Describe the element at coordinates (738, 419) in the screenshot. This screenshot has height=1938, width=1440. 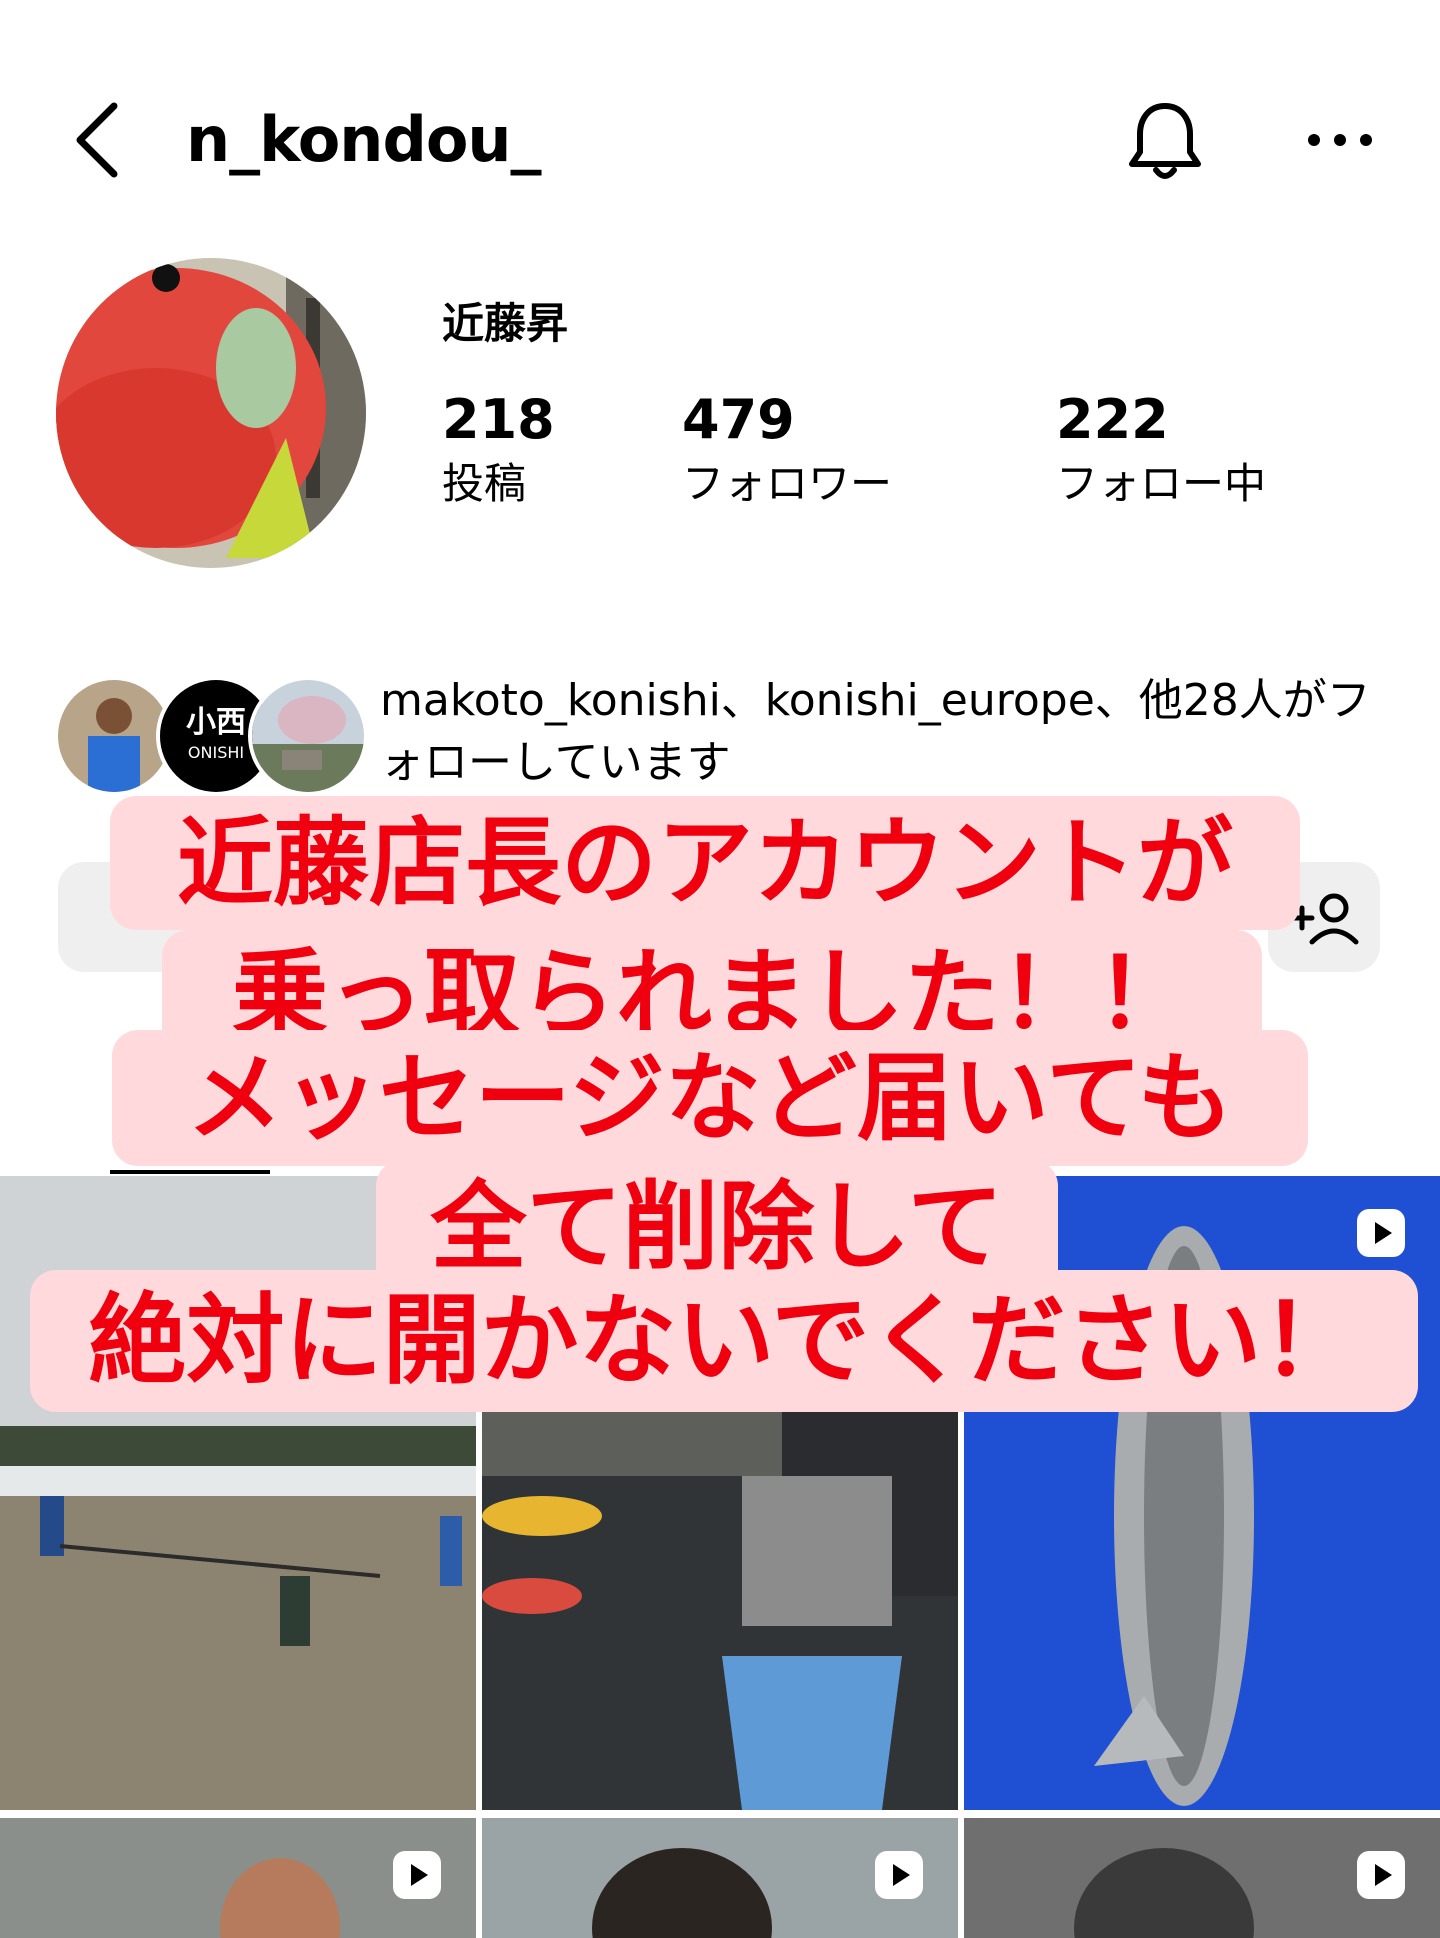
I see `stat-value: 479` at that location.